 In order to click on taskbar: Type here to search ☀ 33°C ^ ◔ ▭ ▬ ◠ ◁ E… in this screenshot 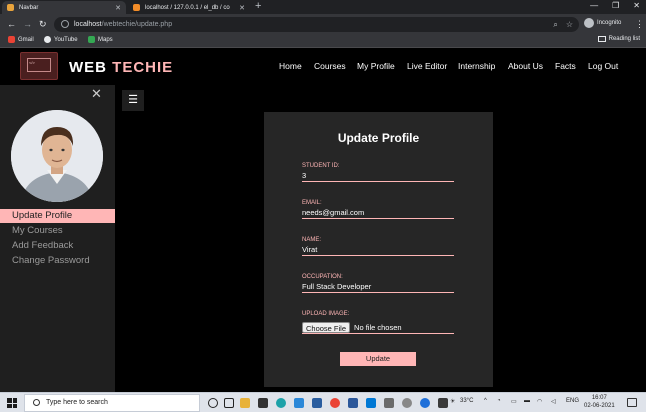, I will do `click(323, 402)`.